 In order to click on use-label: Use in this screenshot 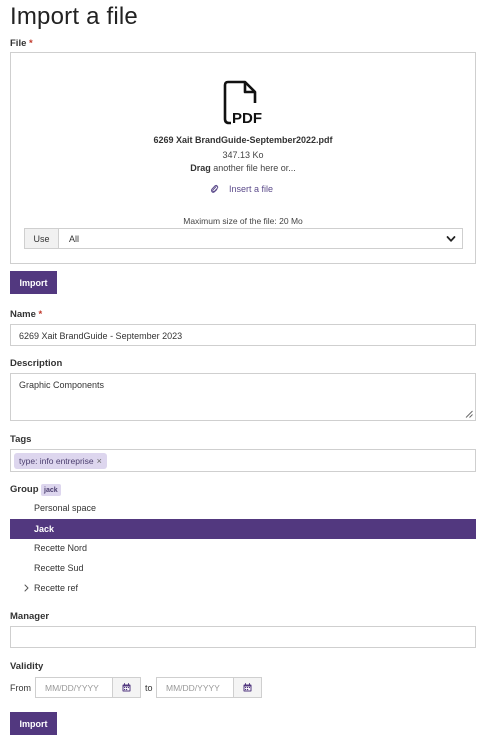, I will do `click(42, 238)`.